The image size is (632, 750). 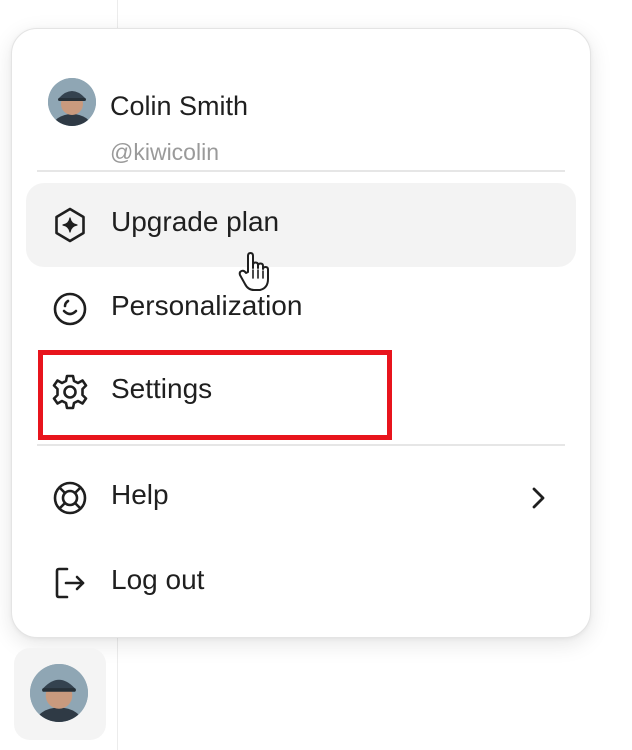 What do you see at coordinates (301, 583) in the screenshot?
I see `menu-item-log-out: Log out` at bounding box center [301, 583].